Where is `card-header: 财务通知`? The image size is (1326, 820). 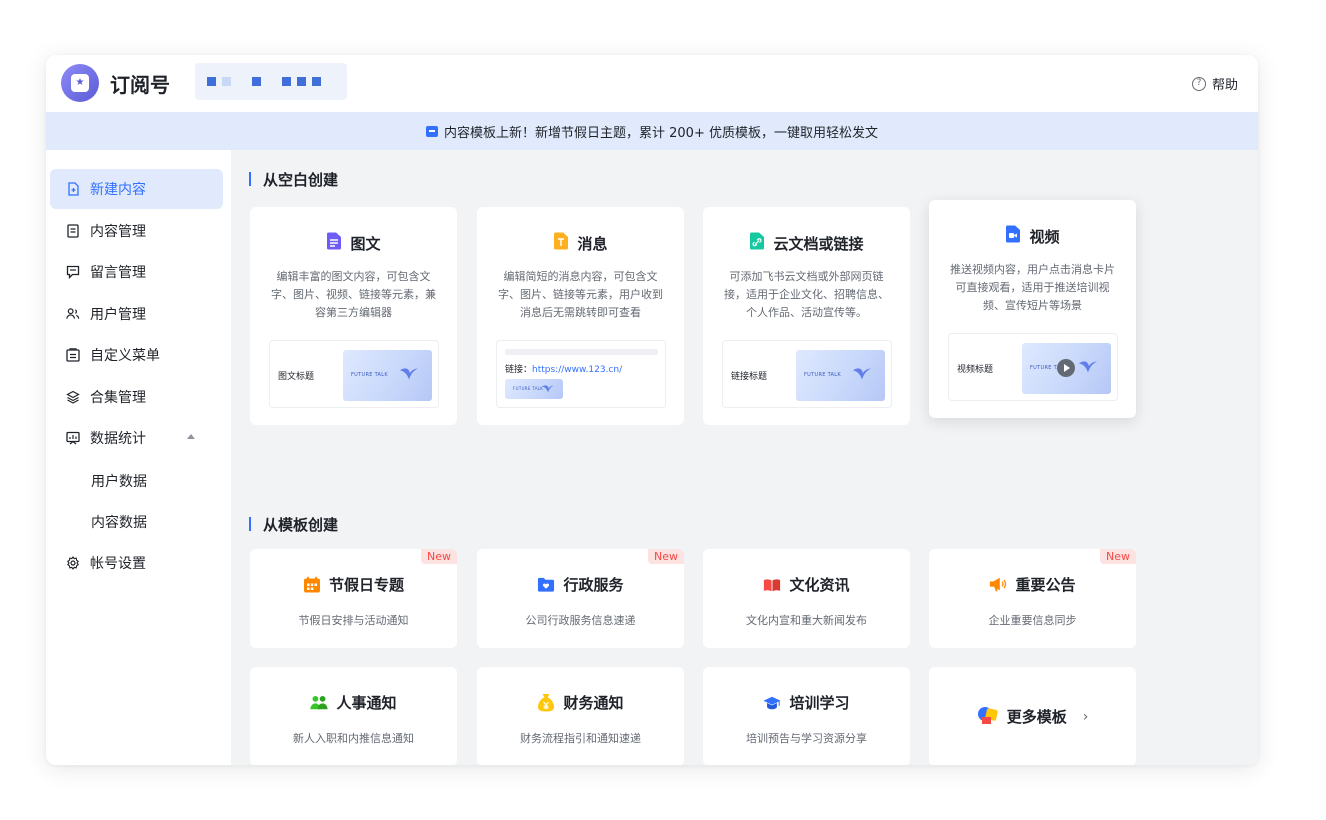 card-header: 财务通知 is located at coordinates (580, 702).